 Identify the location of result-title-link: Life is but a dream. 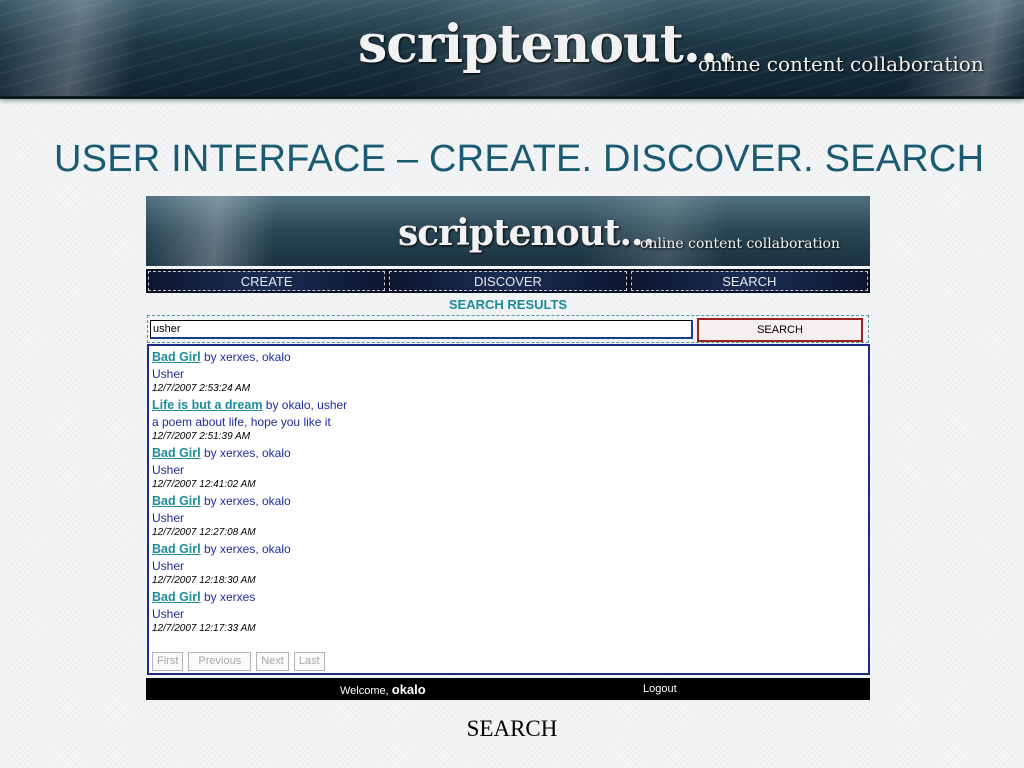
(207, 405).